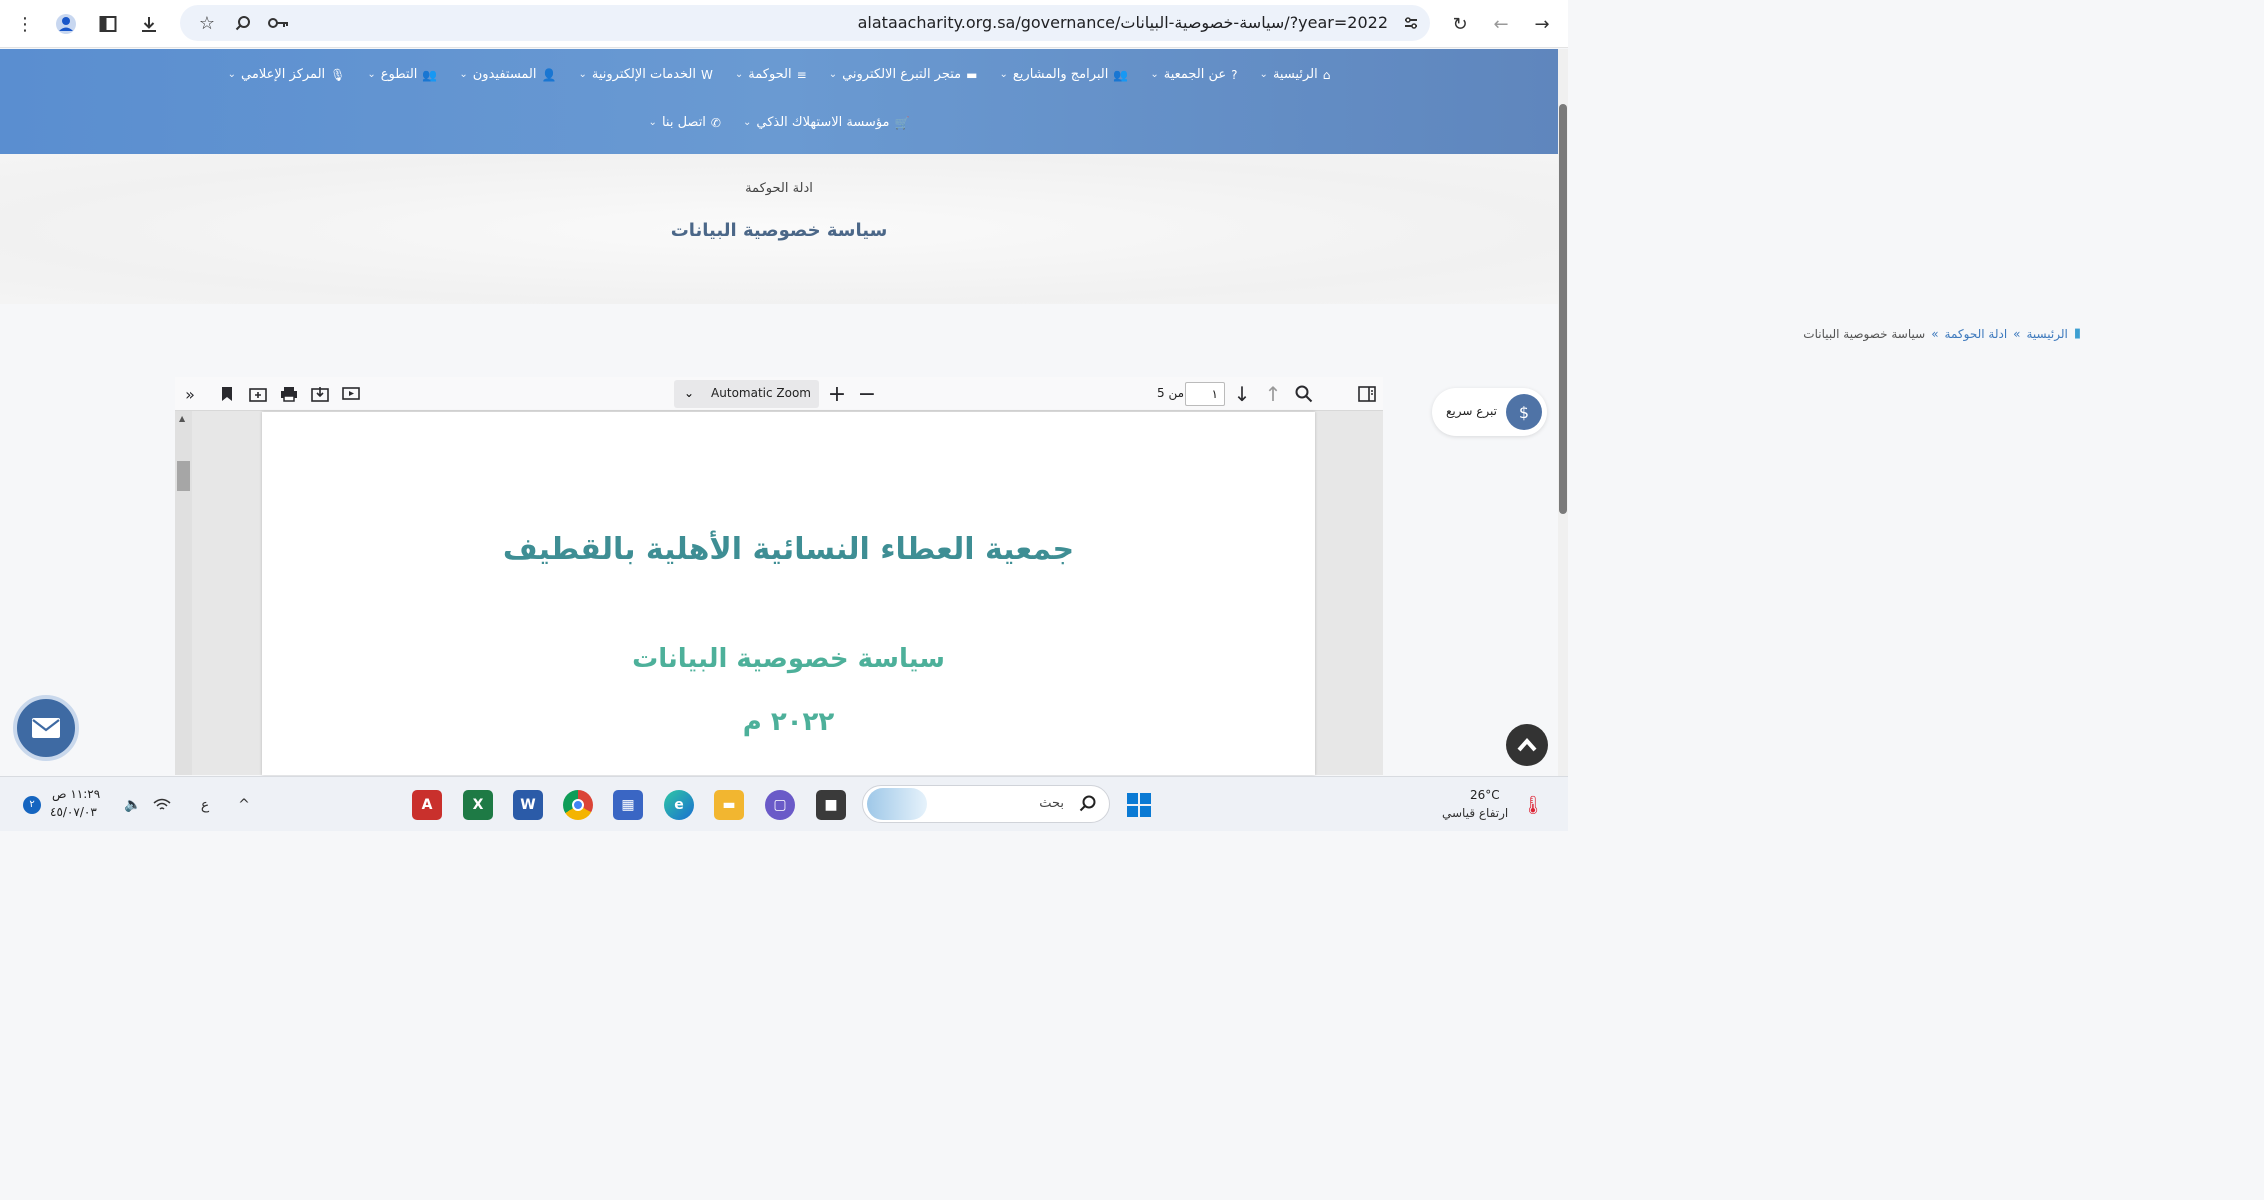  Describe the element at coordinates (867, 394) in the screenshot. I see `zoom-out-icon: −` at that location.